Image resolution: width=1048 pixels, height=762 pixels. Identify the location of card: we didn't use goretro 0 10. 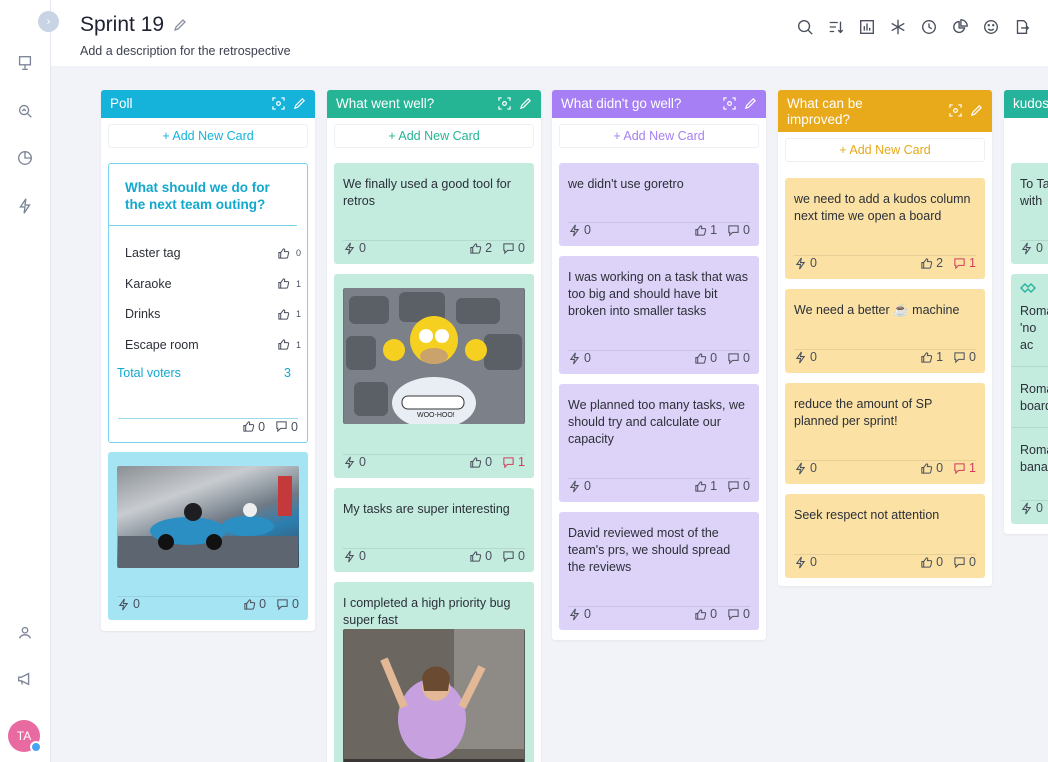
(659, 204).